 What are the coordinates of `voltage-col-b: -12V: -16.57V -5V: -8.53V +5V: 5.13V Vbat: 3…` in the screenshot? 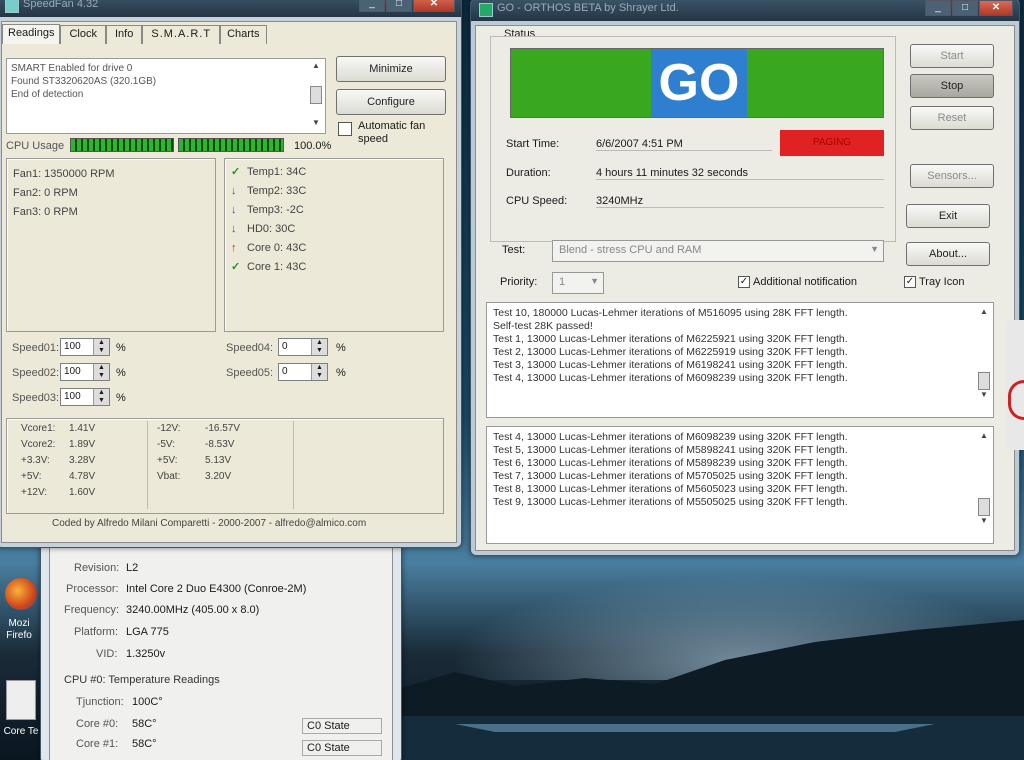 It's located at (222, 453).